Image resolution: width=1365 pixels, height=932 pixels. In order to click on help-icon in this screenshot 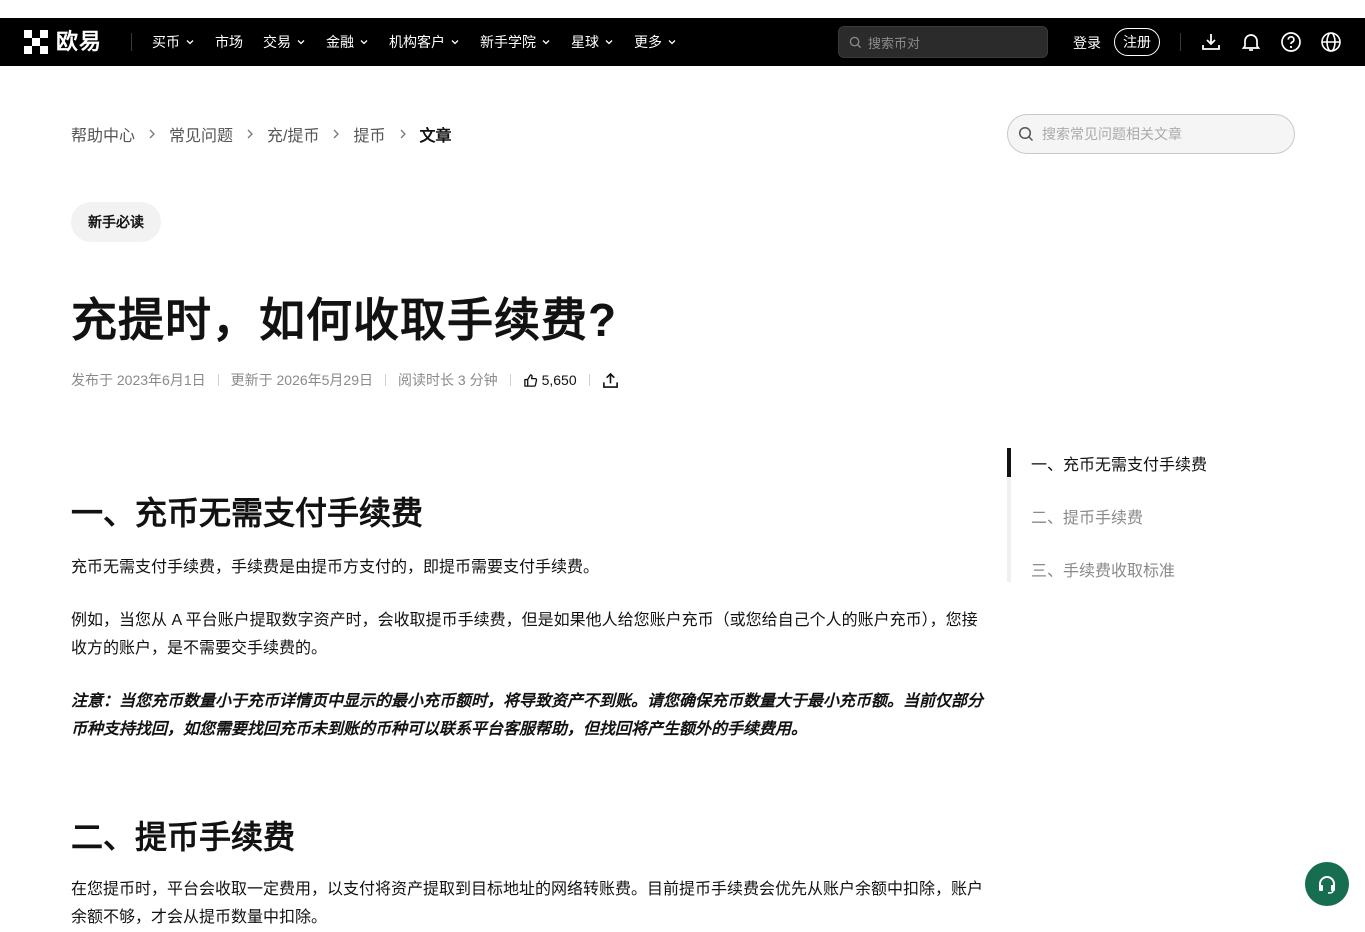, I will do `click(1291, 42)`.